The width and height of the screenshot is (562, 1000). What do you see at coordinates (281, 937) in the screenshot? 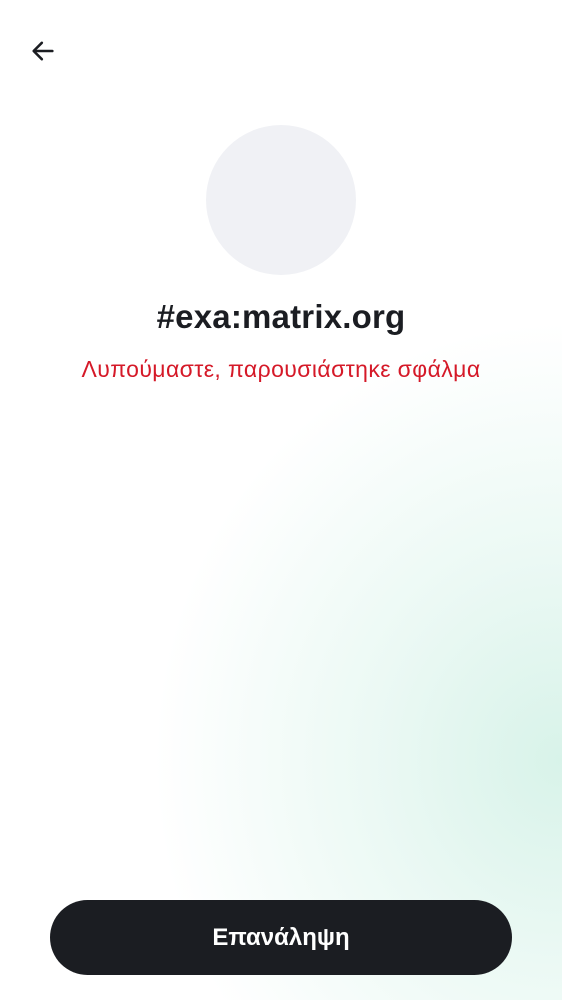
I see `retry-button: Επανάληψη` at bounding box center [281, 937].